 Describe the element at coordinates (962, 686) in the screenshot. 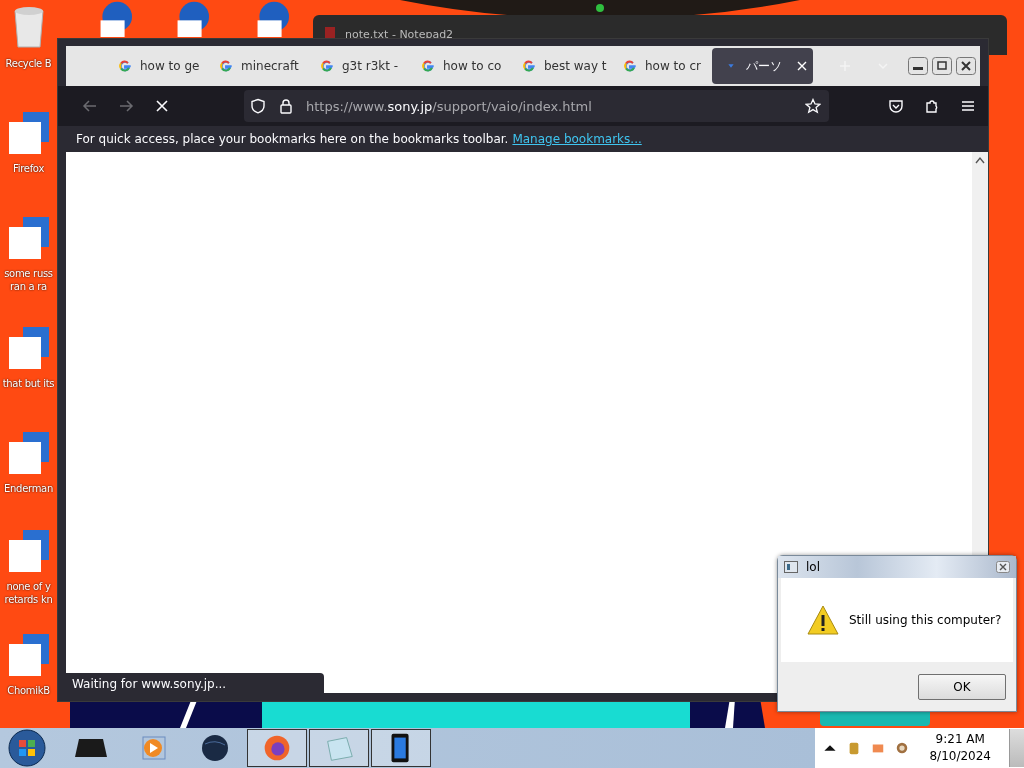

I see `ok-button: OK` at that location.